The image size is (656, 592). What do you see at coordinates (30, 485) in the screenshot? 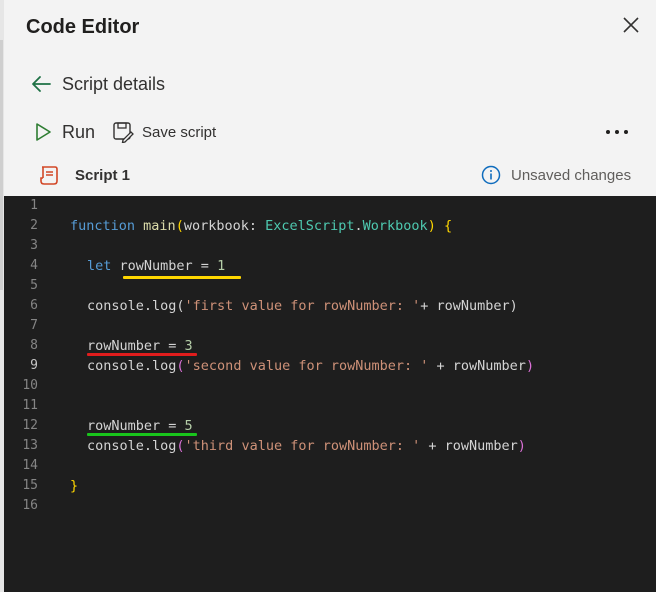
I see `line-number: 15` at bounding box center [30, 485].